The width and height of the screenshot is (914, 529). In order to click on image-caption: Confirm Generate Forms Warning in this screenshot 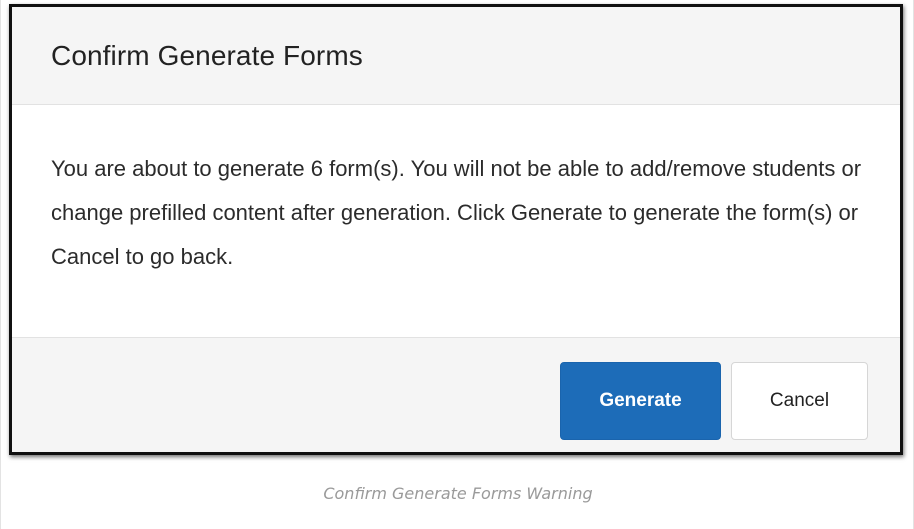, I will do `click(458, 493)`.